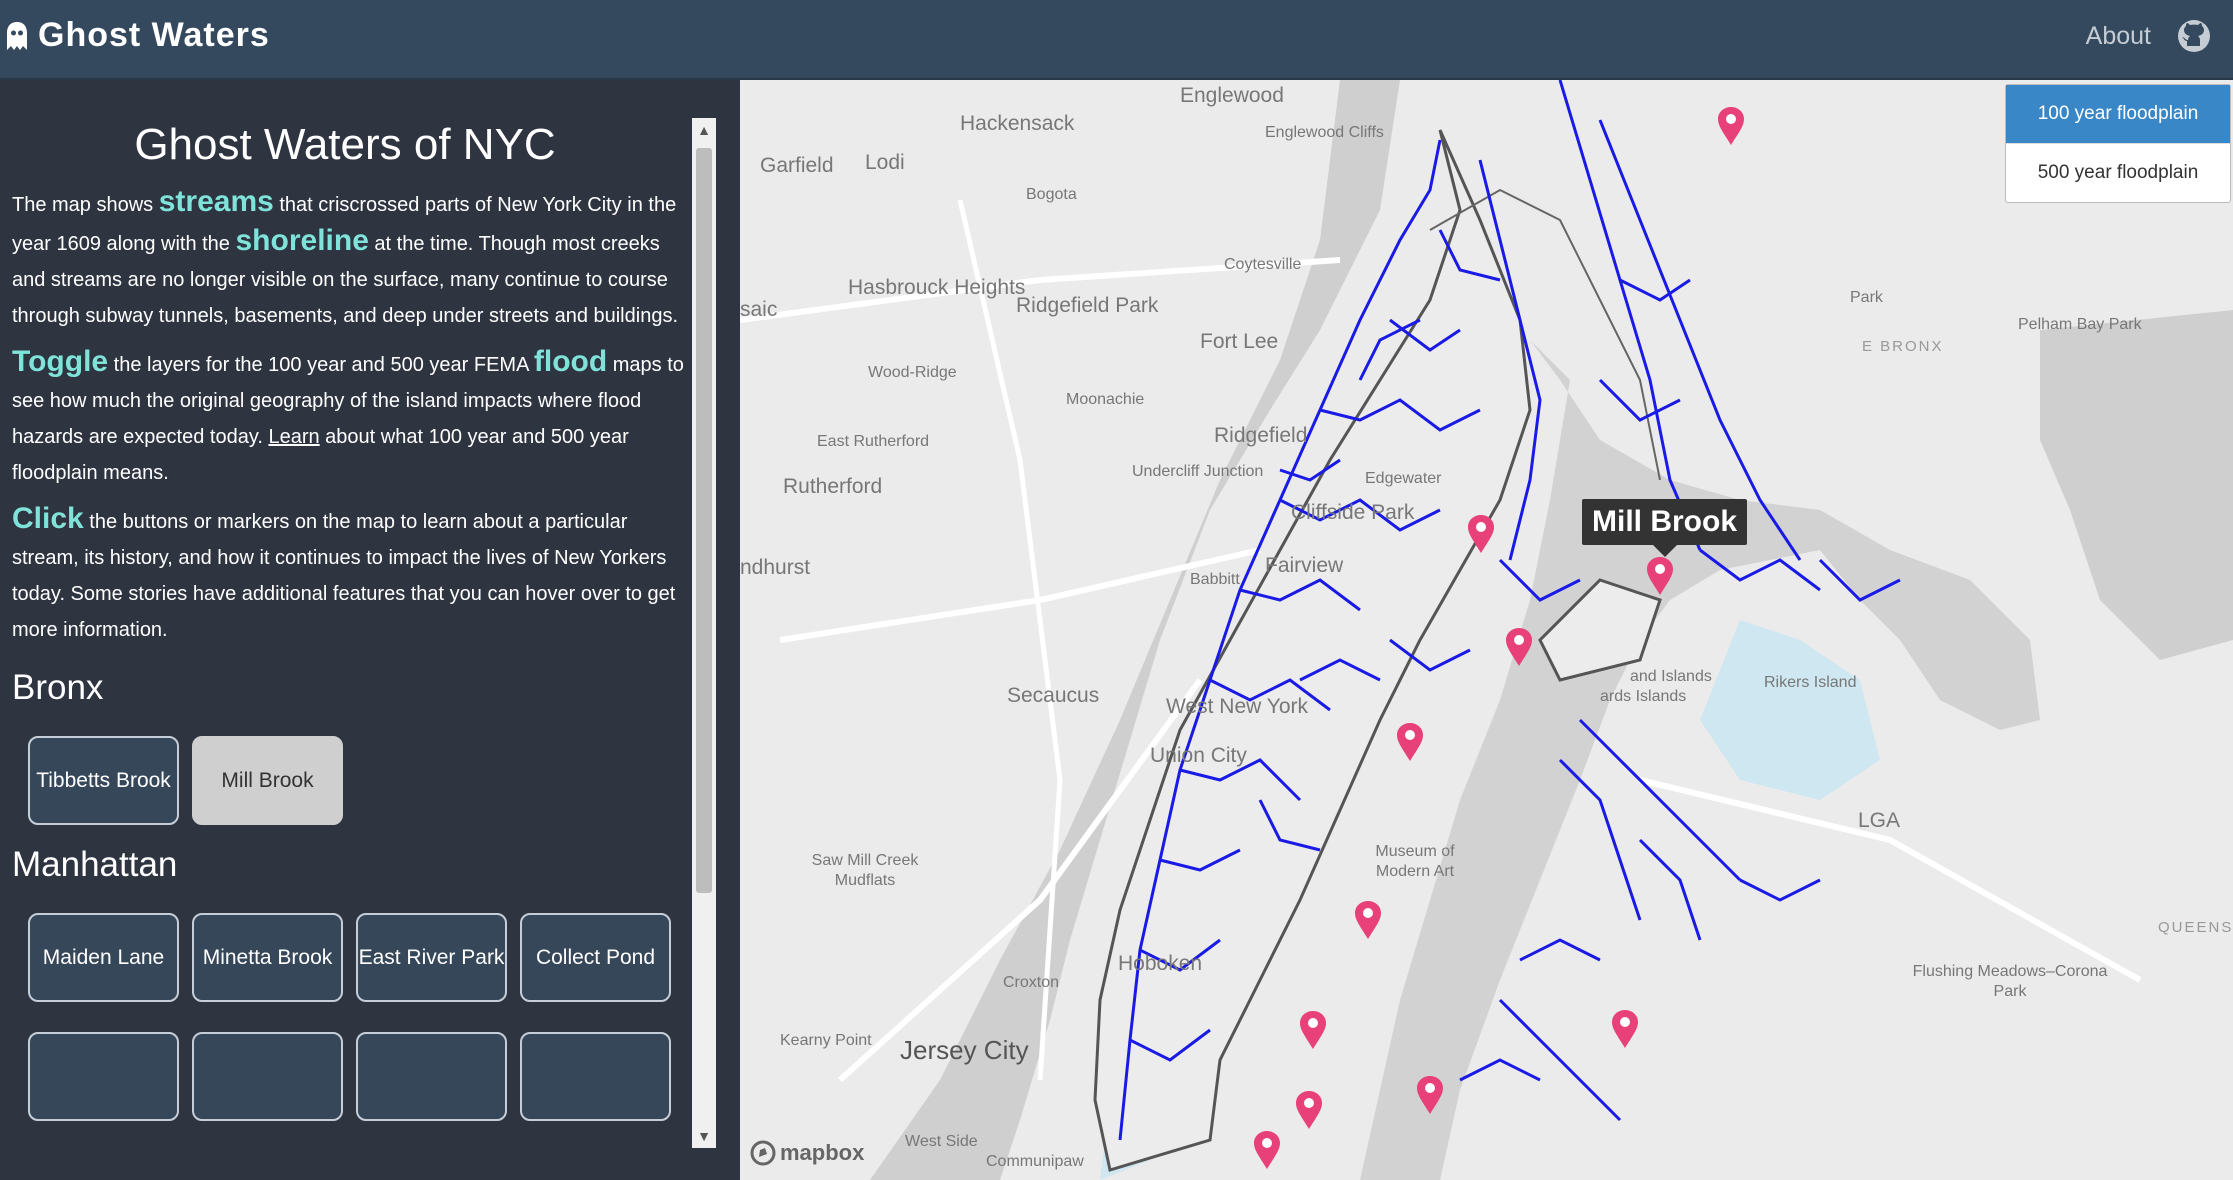  What do you see at coordinates (216, 201) in the screenshot?
I see `highlight-streams: streams` at bounding box center [216, 201].